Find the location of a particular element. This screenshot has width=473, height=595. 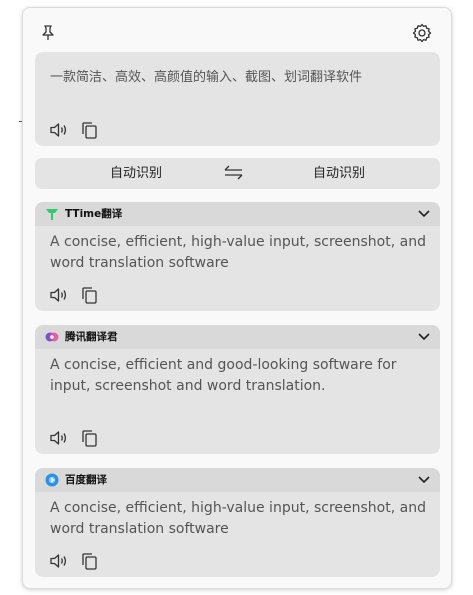

ttime-logo-icon is located at coordinates (52, 214).